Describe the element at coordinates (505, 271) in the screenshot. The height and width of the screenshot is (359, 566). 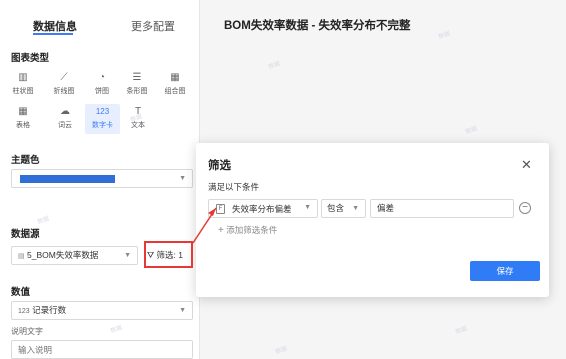
I see `save-button: 保存` at that location.